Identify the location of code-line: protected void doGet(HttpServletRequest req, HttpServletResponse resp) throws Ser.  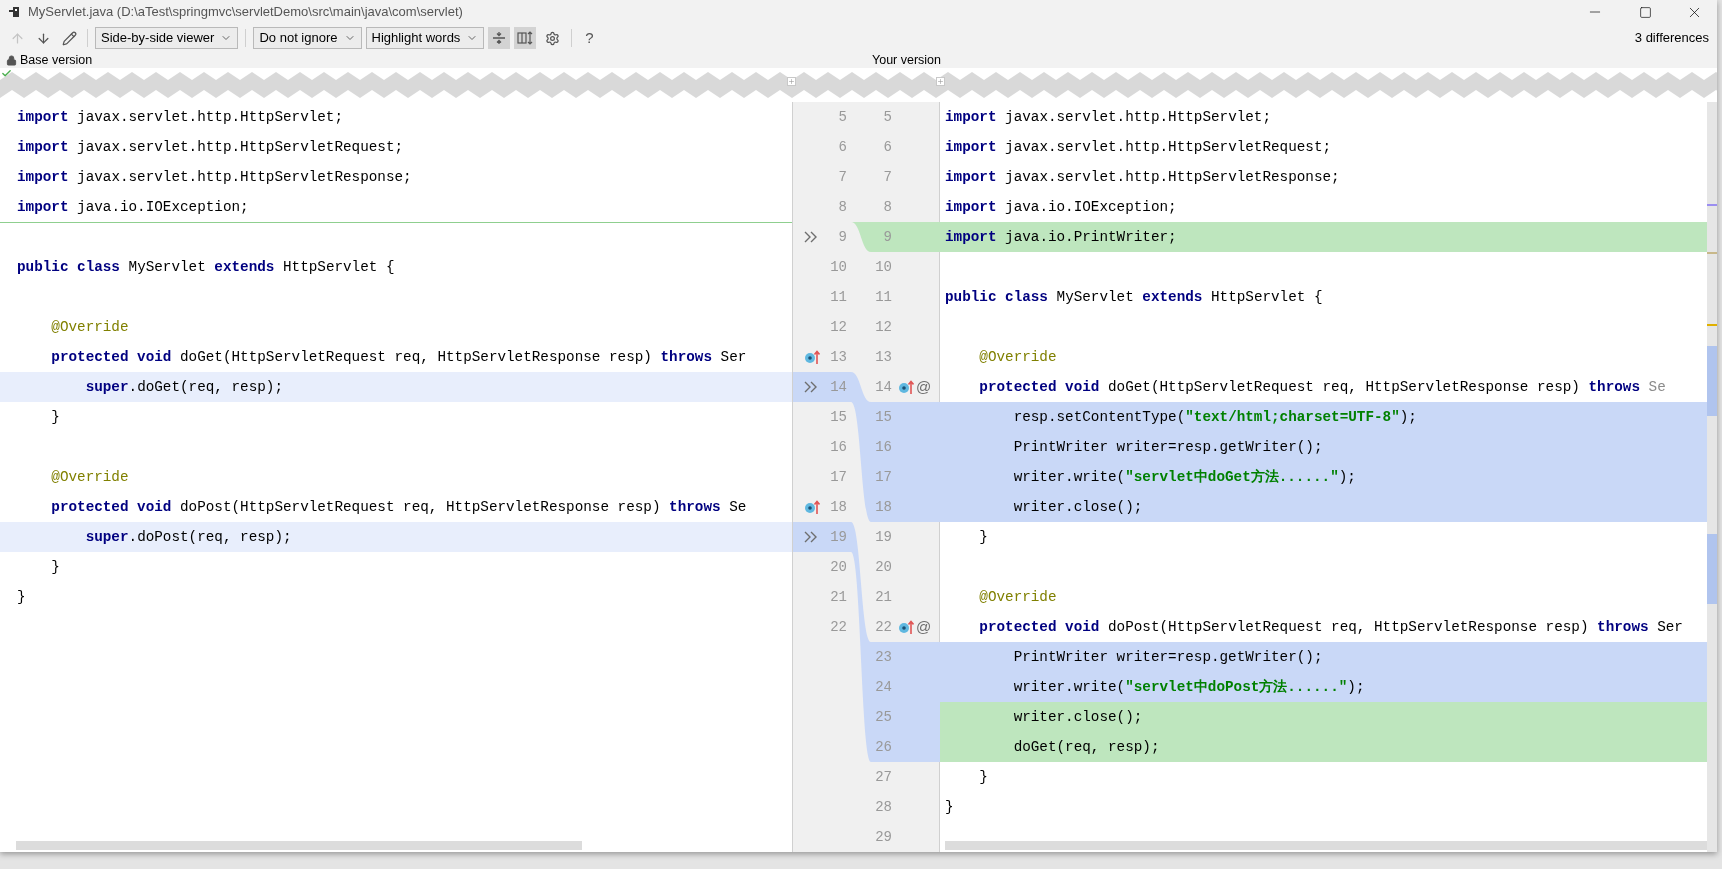
(398, 357).